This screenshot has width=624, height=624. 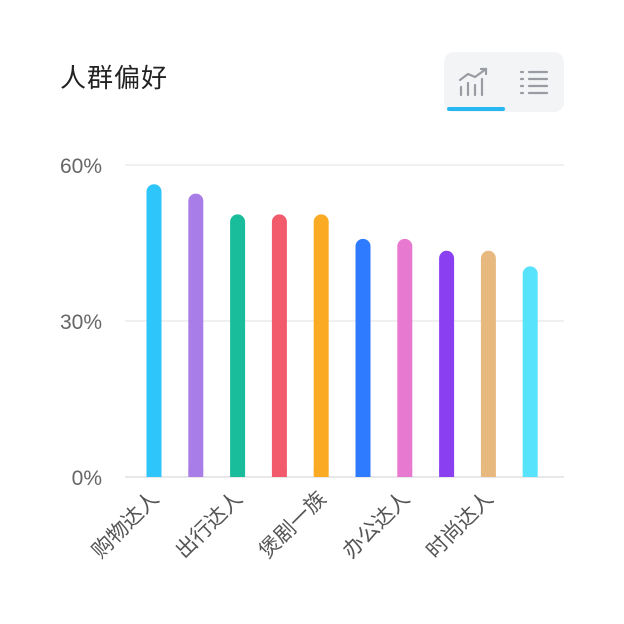 I want to click on y-tick-label: 30%, so click(x=81, y=322).